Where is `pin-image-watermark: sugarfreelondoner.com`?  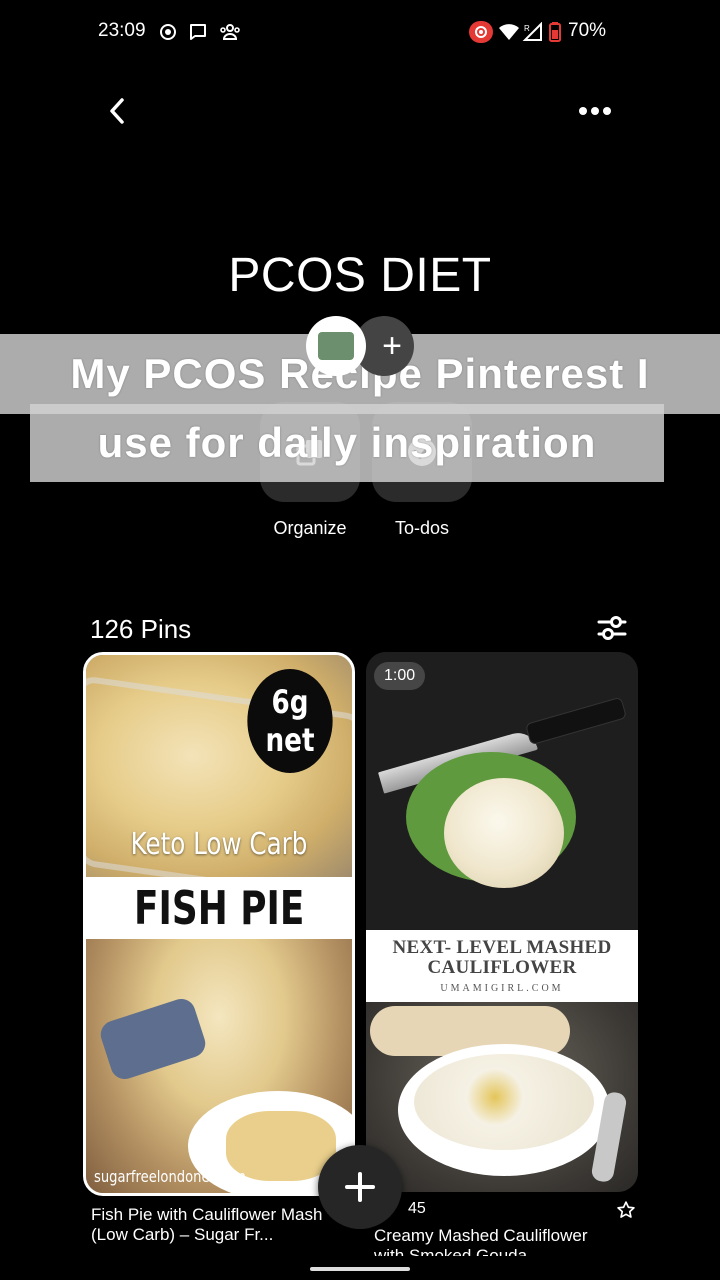
pin-image-watermark: sugarfreelondoner.com is located at coordinates (170, 1176).